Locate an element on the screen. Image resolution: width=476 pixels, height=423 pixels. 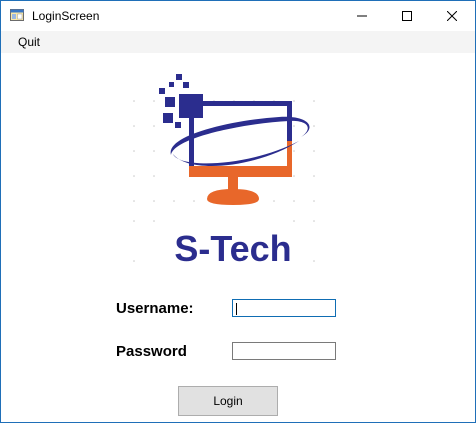
minimize-button is located at coordinates (361, 16).